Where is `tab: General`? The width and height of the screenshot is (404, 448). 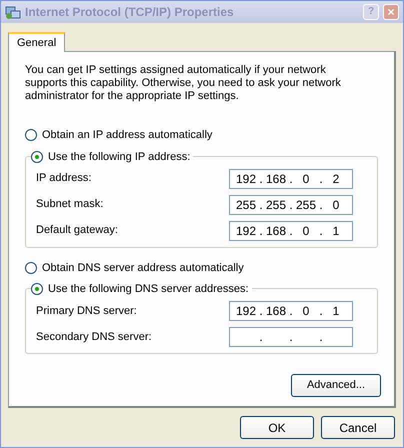
tab: General is located at coordinates (37, 42).